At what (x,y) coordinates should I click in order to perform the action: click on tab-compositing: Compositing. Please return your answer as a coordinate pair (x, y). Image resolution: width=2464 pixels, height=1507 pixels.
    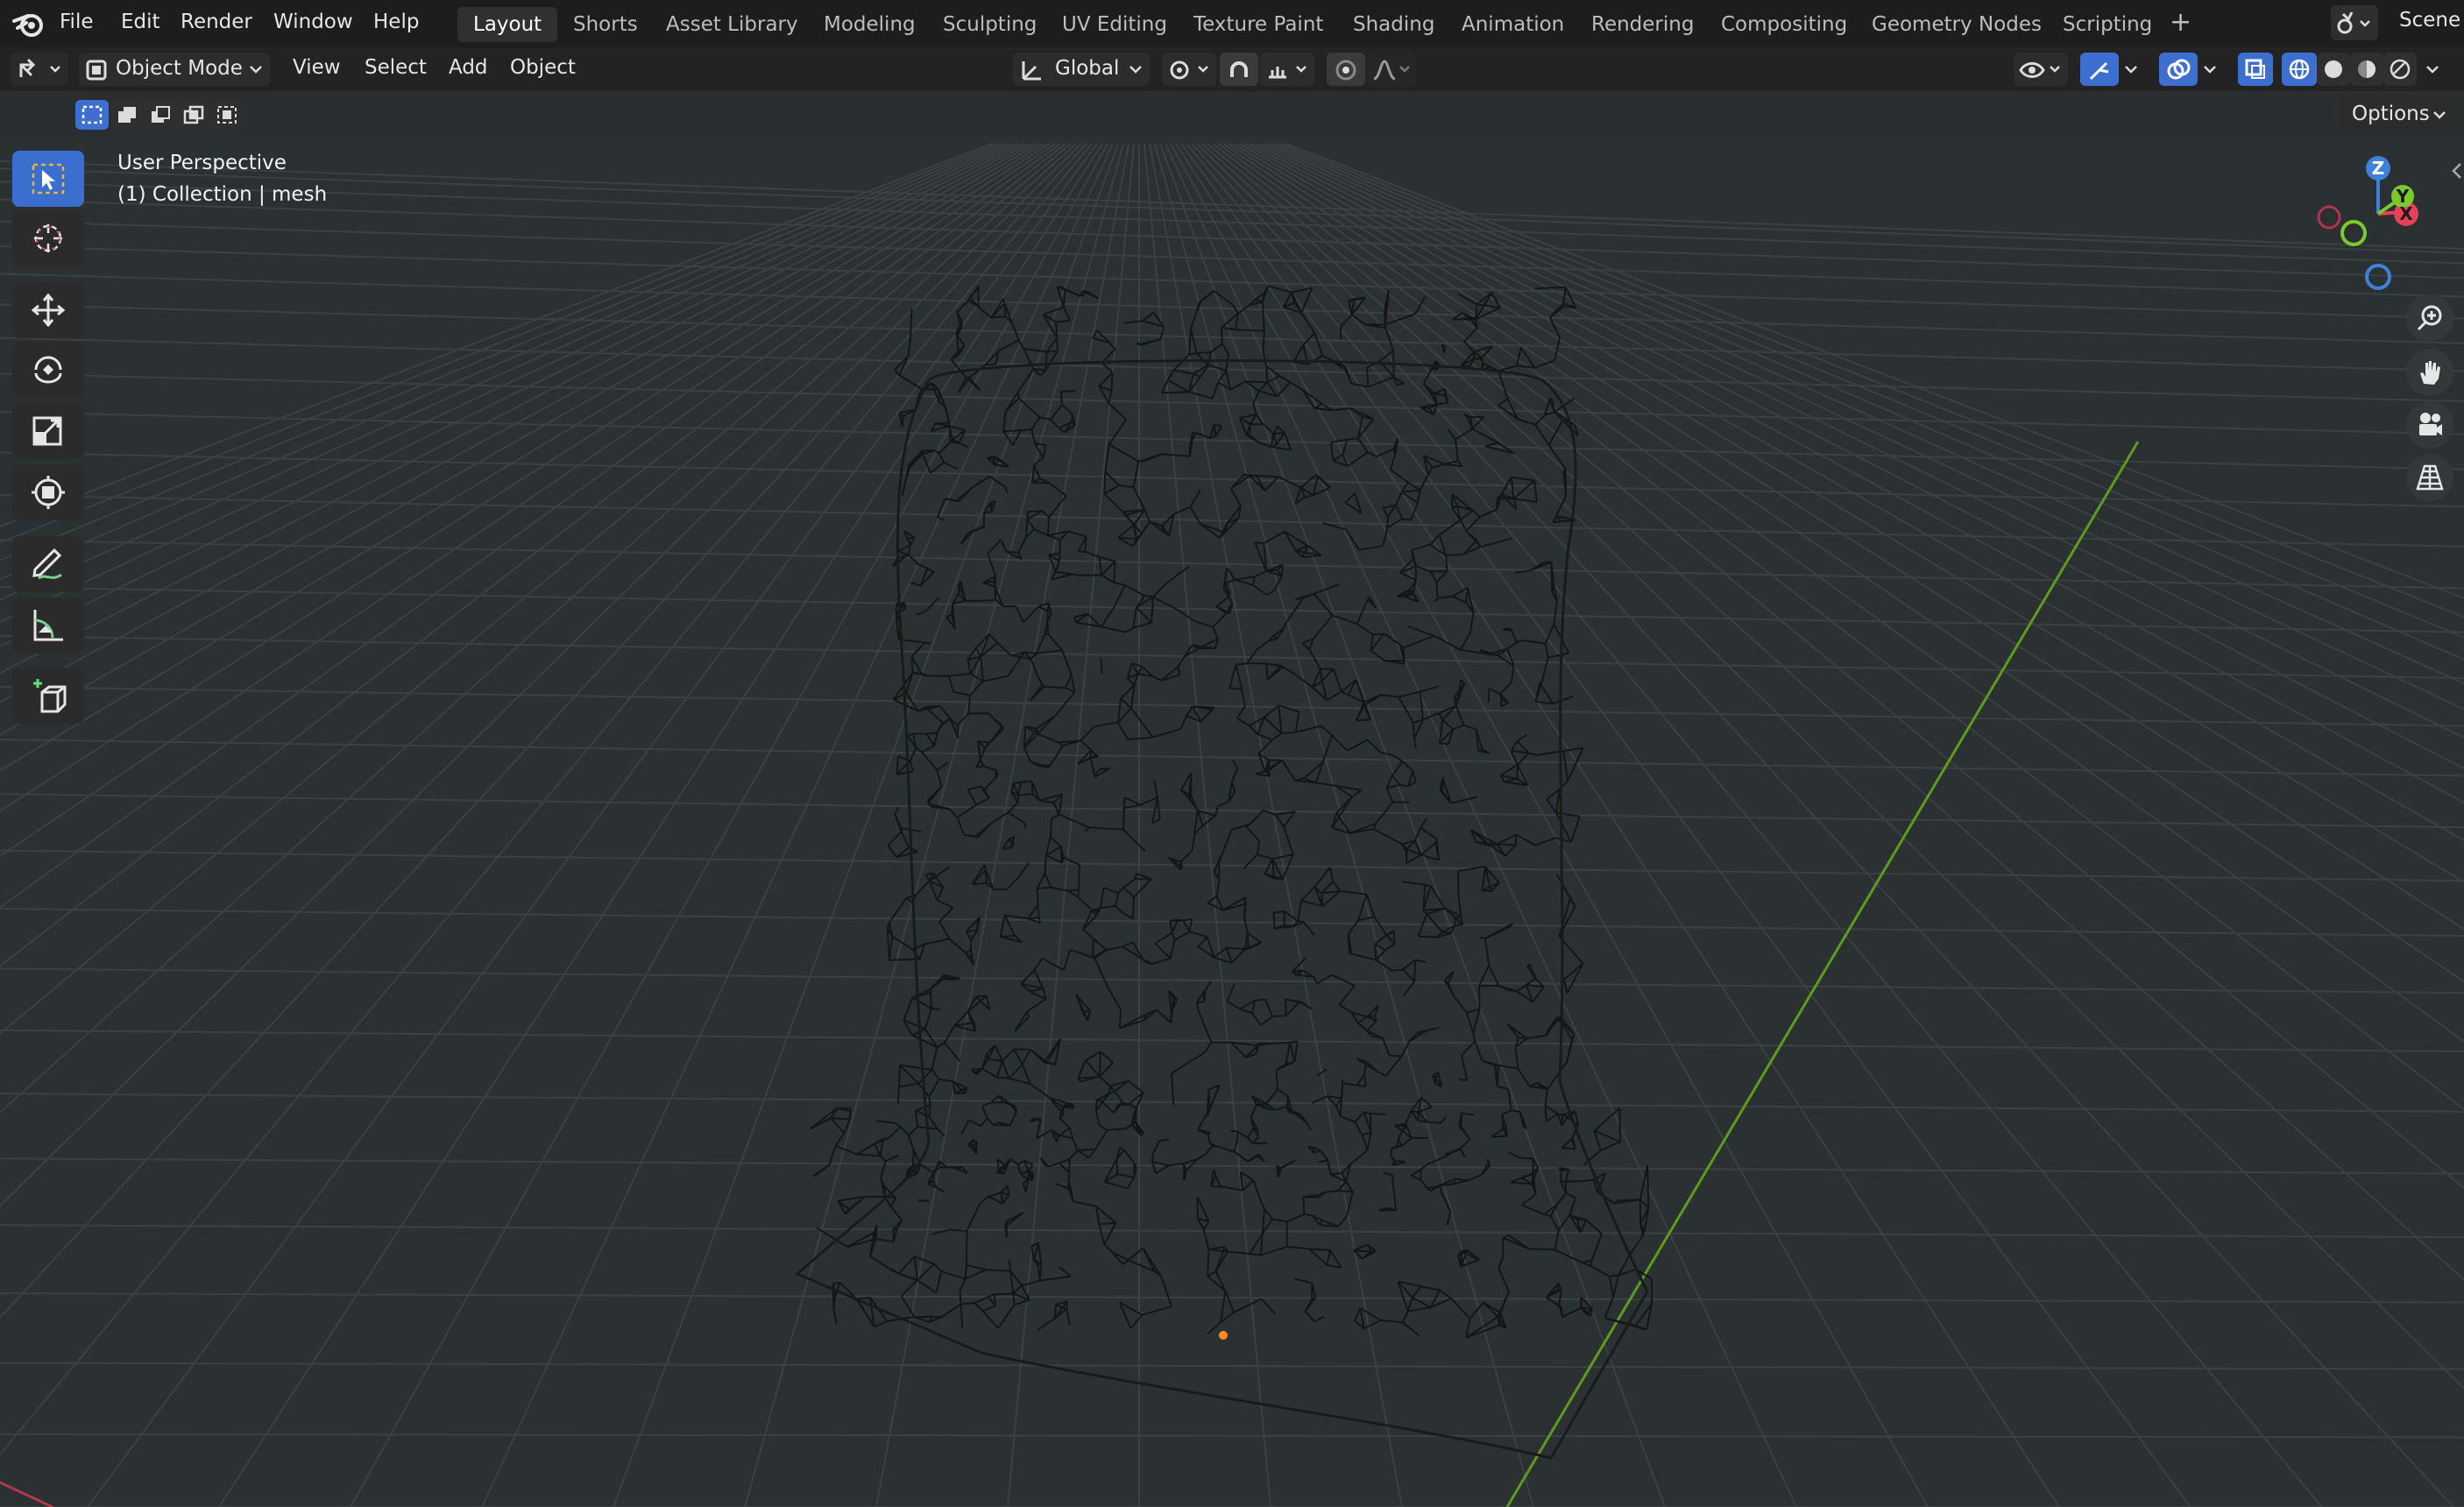
    Looking at the image, I should click on (1784, 24).